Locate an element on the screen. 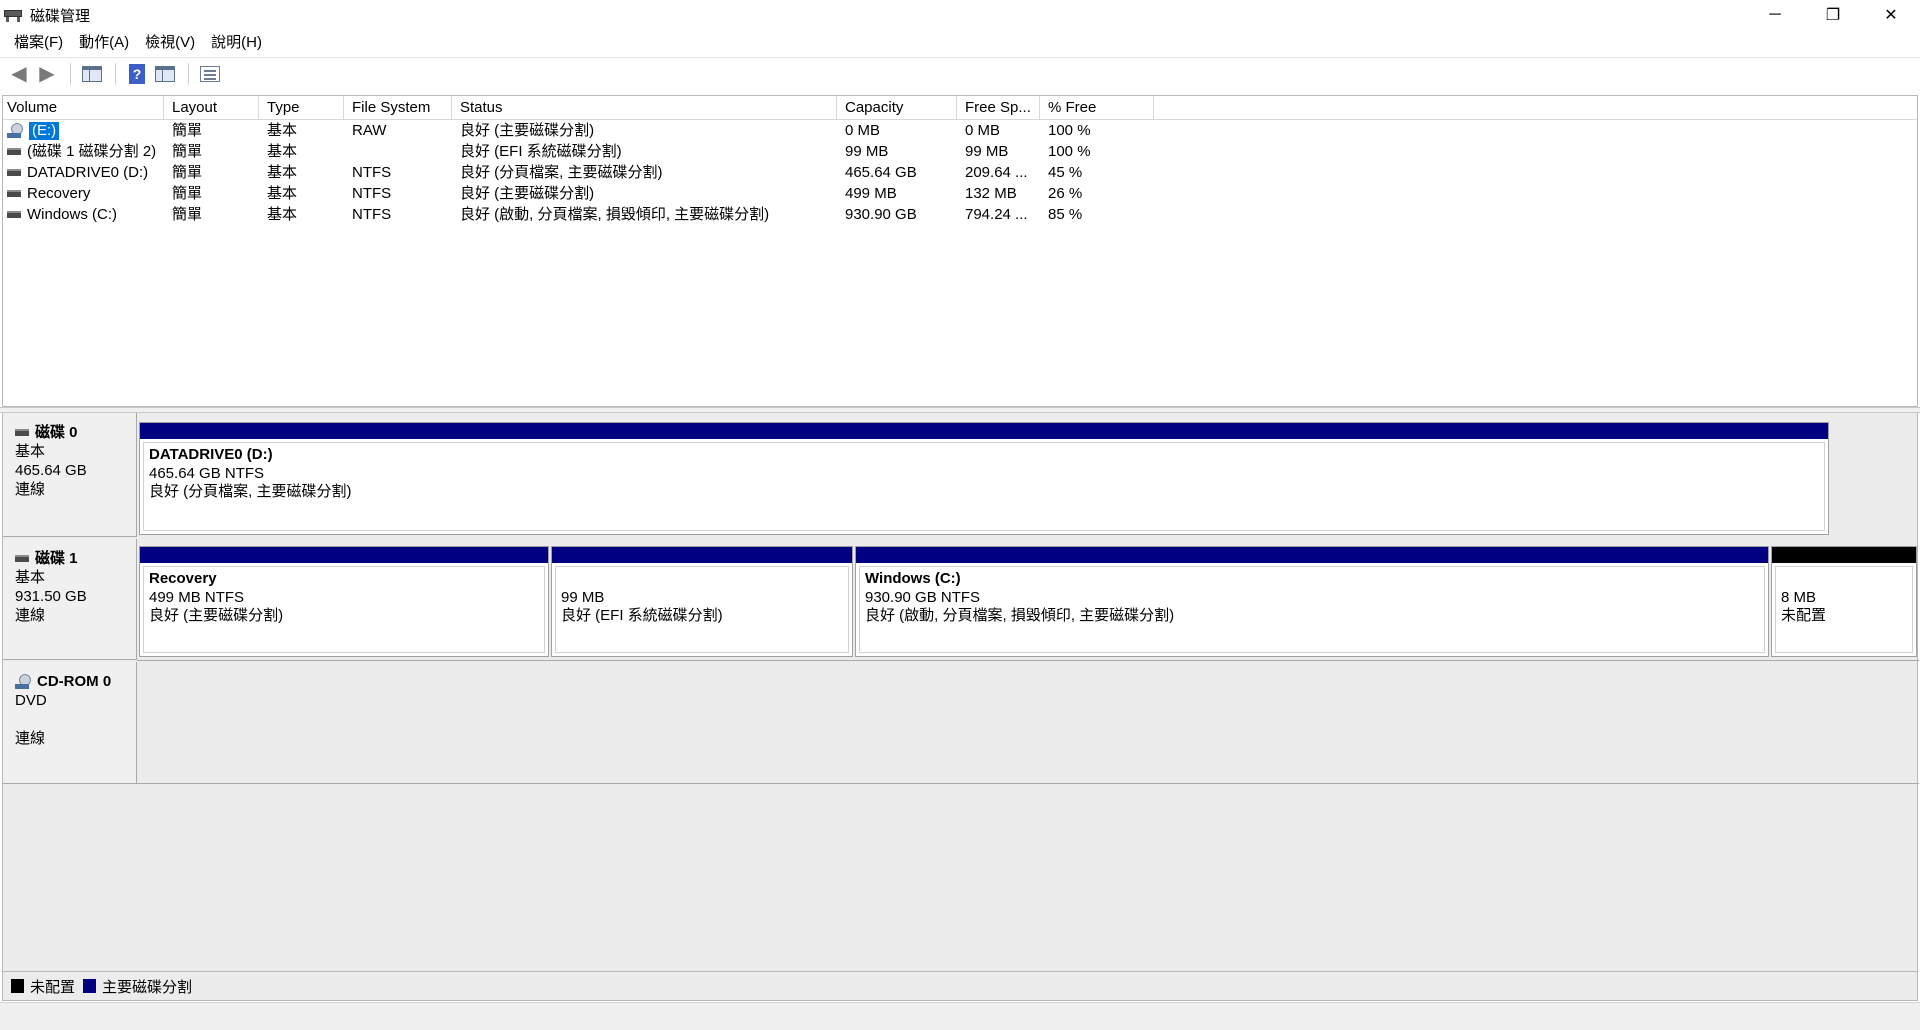  partition-status: 良好 (分頁檔案, 主要磁碟分割) is located at coordinates (250, 491).